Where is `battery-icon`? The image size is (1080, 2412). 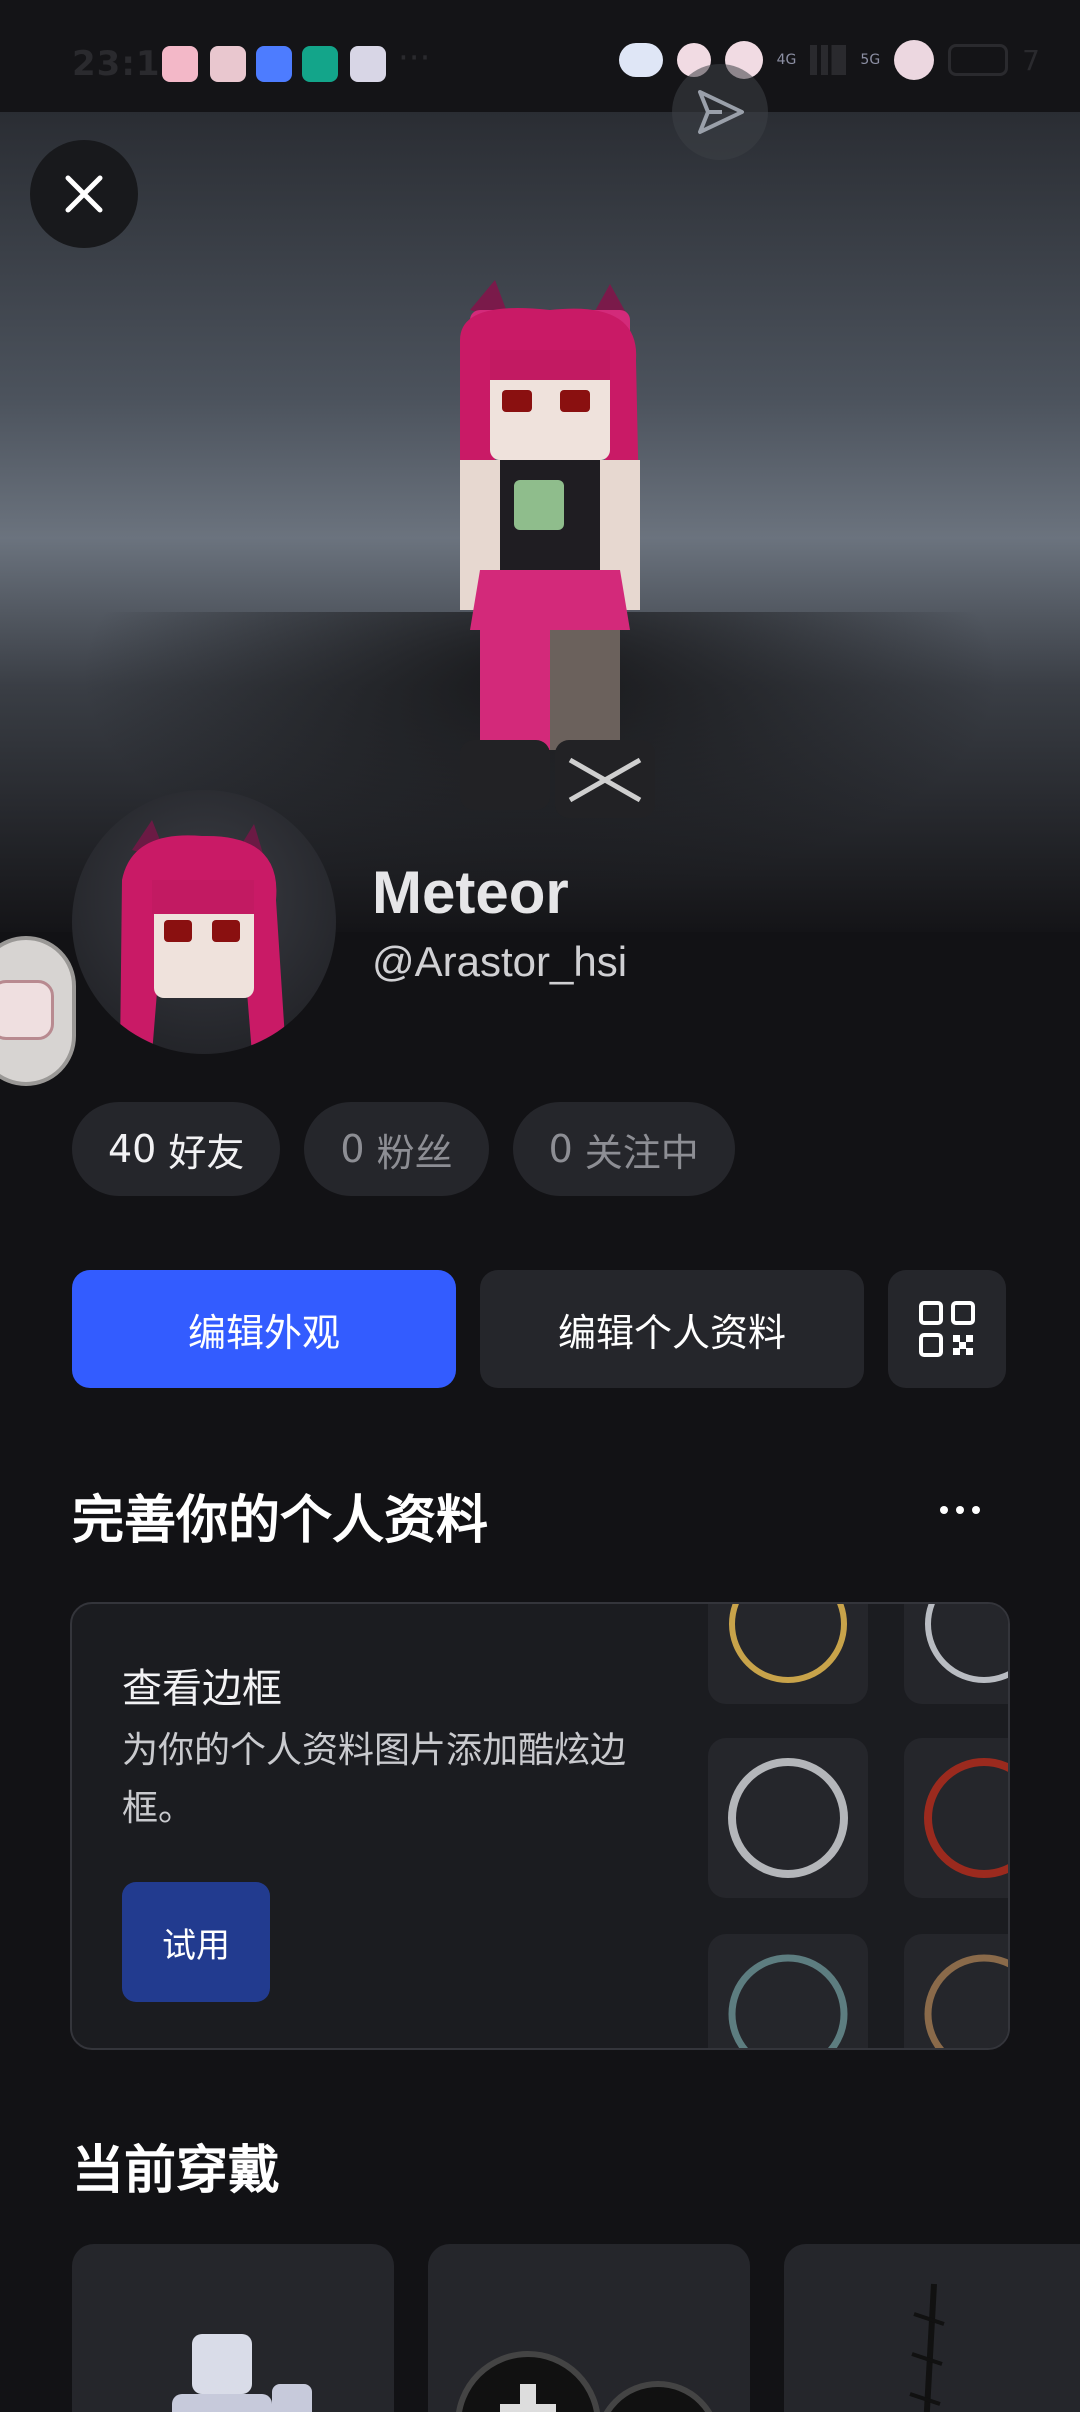 battery-icon is located at coordinates (978, 60).